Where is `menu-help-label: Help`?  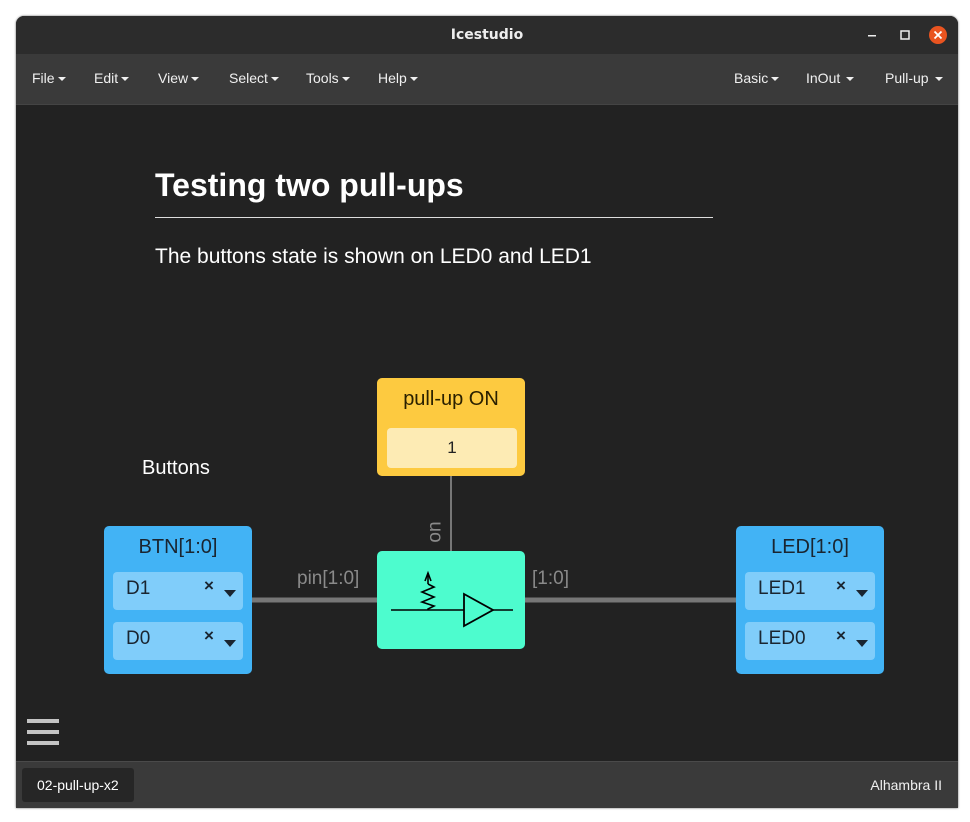 menu-help-label: Help is located at coordinates (392, 78).